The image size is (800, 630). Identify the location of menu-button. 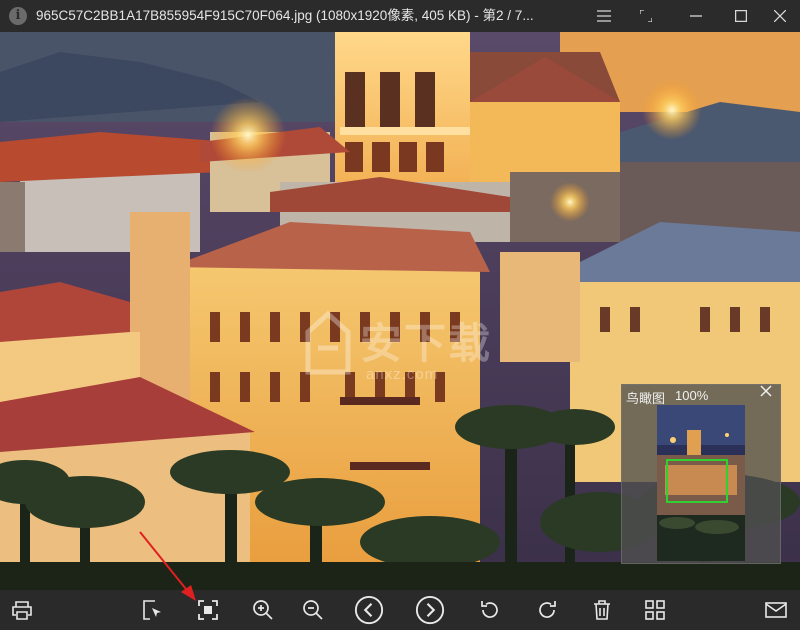
(604, 16).